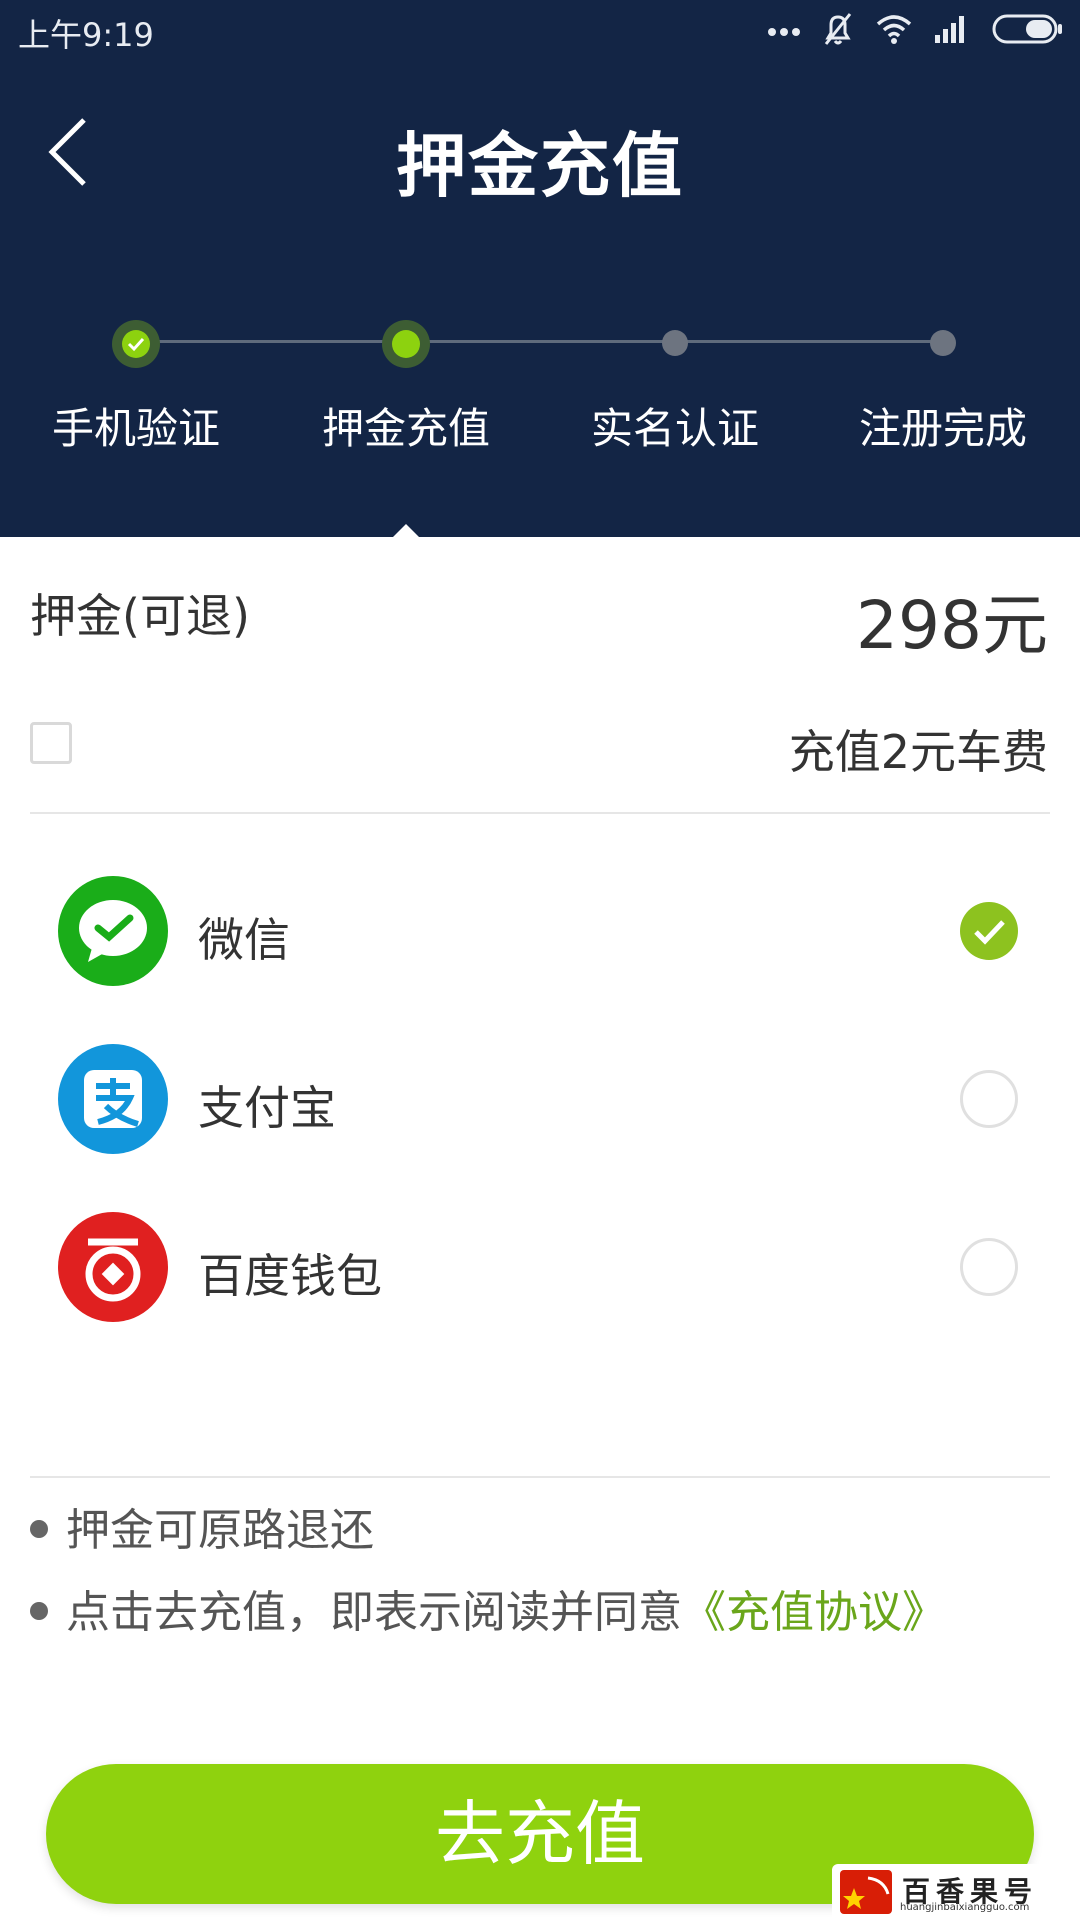 This screenshot has height=1920, width=1080. I want to click on payment-label: 微信, so click(244, 940).